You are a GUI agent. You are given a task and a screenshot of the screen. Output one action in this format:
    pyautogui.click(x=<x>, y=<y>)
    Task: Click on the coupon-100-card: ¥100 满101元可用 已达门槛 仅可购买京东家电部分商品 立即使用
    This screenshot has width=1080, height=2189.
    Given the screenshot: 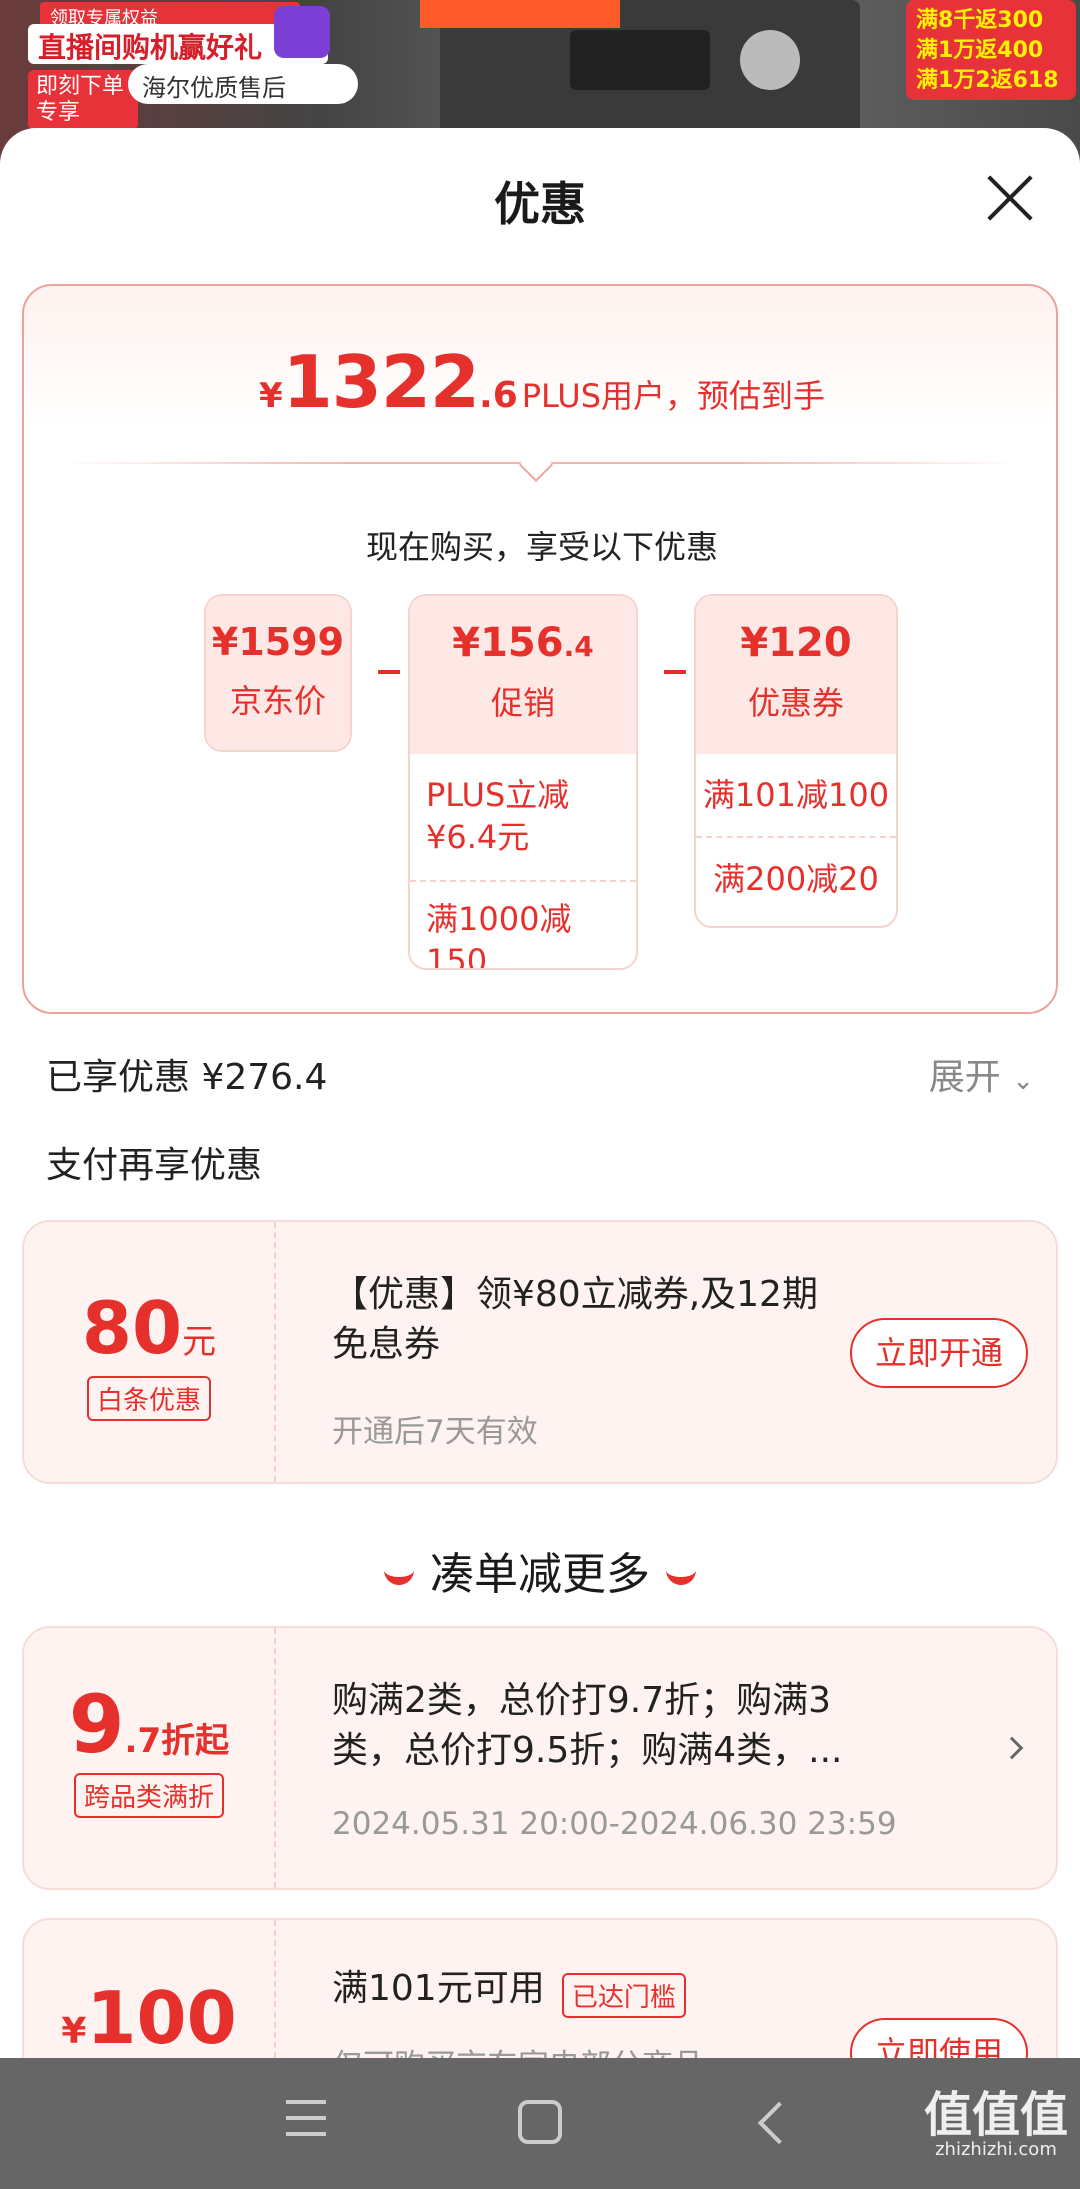 What is the action you would take?
    pyautogui.click(x=540, y=1988)
    